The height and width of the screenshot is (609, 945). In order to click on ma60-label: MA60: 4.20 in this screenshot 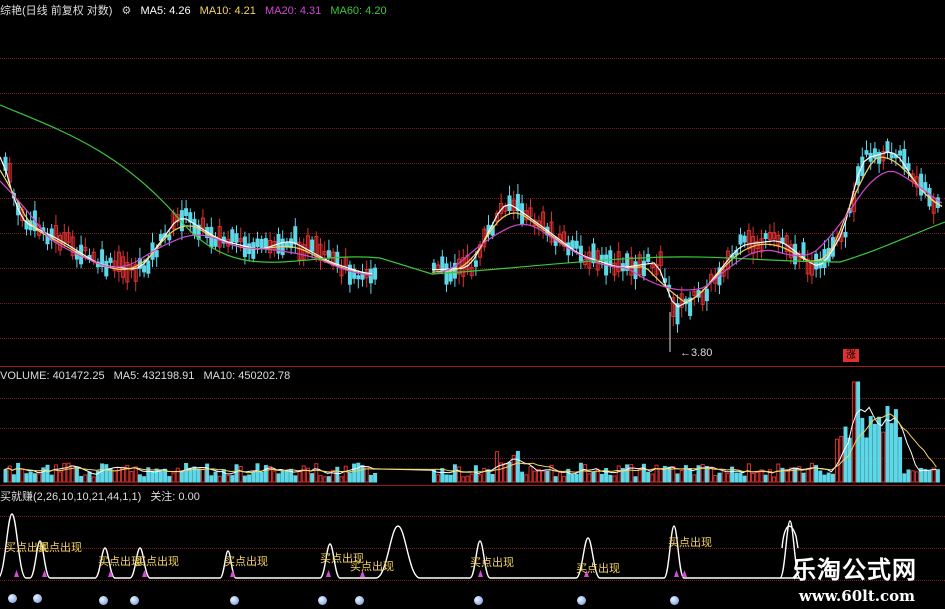, I will do `click(358, 11)`.